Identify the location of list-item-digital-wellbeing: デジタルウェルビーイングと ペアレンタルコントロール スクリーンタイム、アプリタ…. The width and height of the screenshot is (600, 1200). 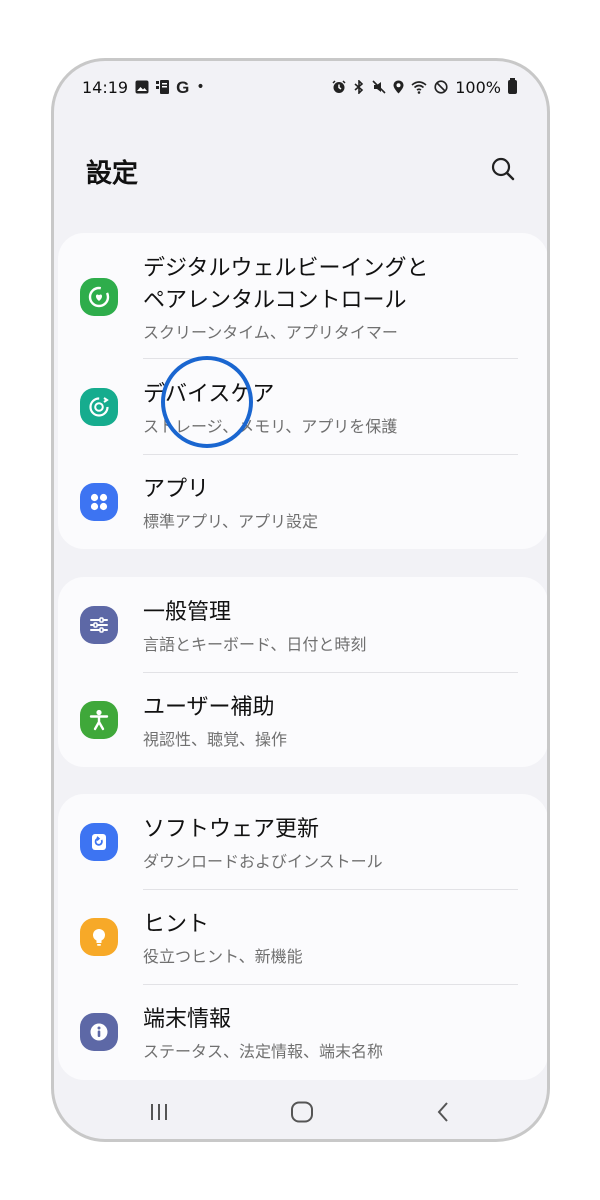
(302, 296).